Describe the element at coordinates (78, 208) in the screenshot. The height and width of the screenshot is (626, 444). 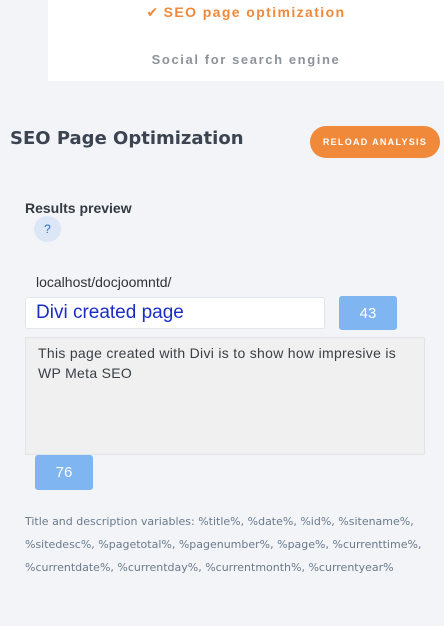
I see `results-preview-label: Results preview` at that location.